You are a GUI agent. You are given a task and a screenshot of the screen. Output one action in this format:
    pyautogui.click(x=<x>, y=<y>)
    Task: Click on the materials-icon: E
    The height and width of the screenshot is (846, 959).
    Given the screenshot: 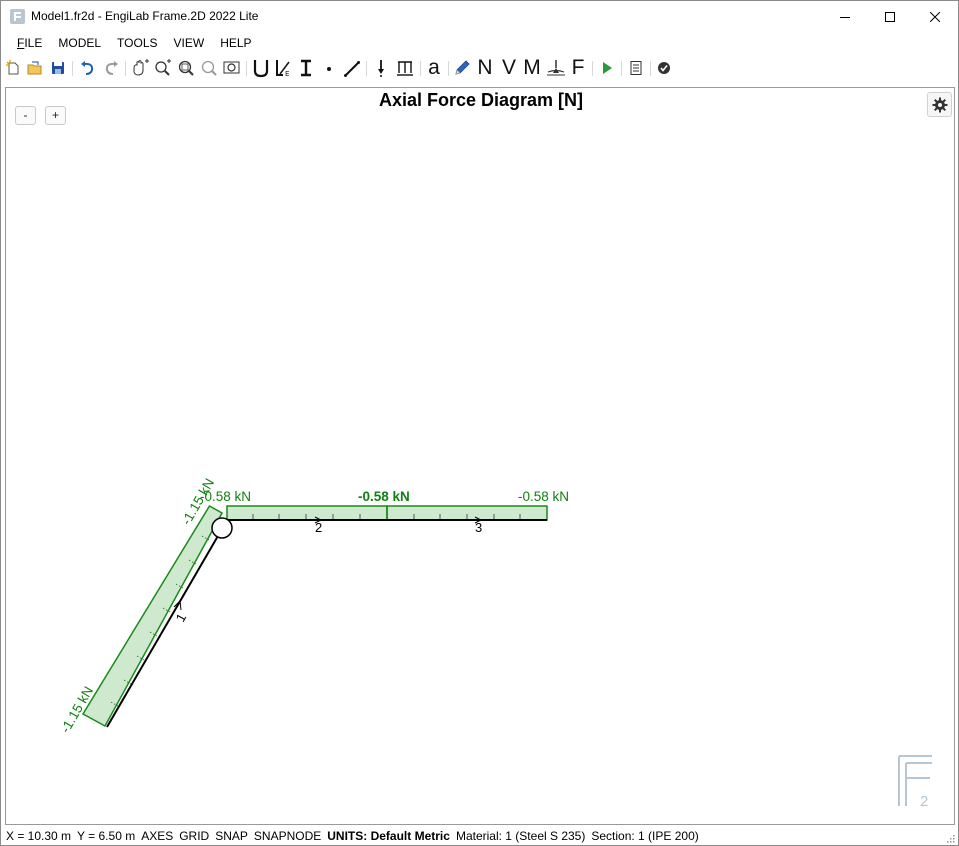 What is the action you would take?
    pyautogui.click(x=283, y=69)
    